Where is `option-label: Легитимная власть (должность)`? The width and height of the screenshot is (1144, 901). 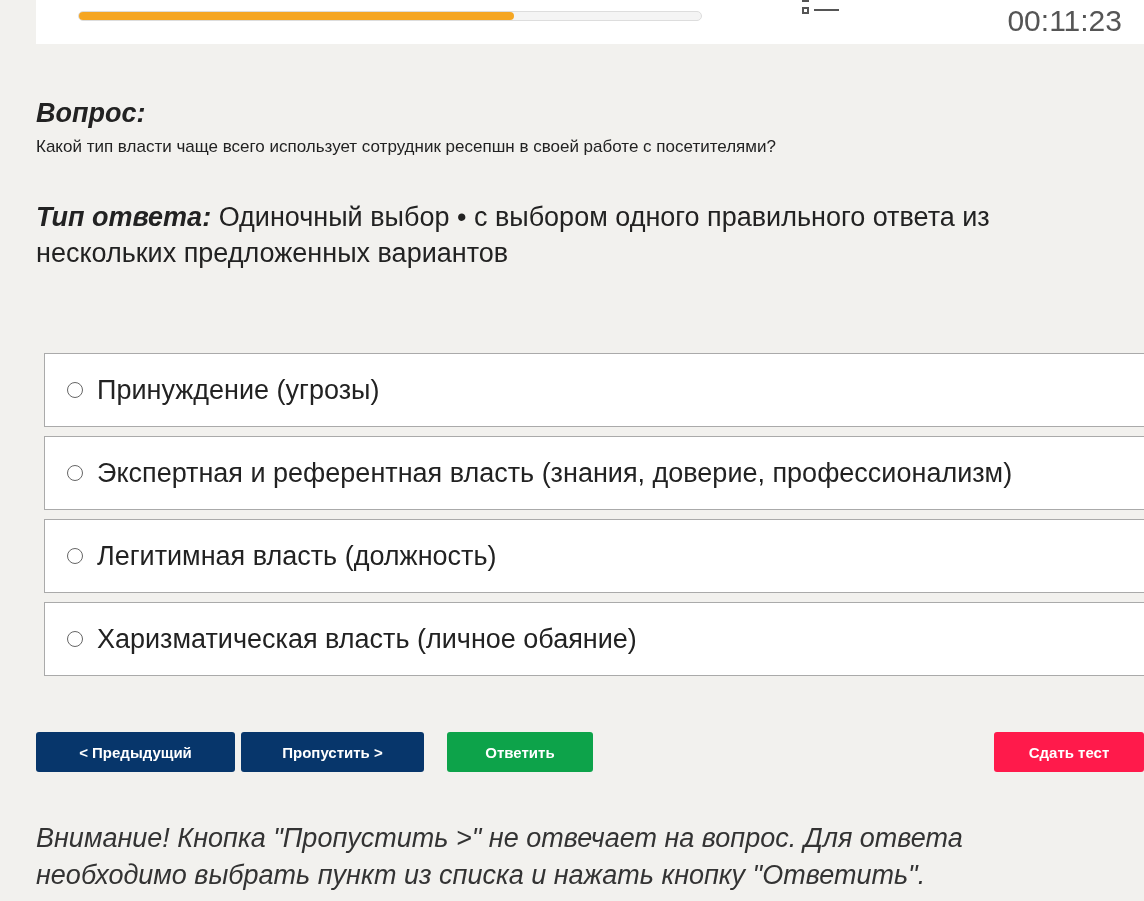 option-label: Легитимная власть (должность) is located at coordinates (297, 556).